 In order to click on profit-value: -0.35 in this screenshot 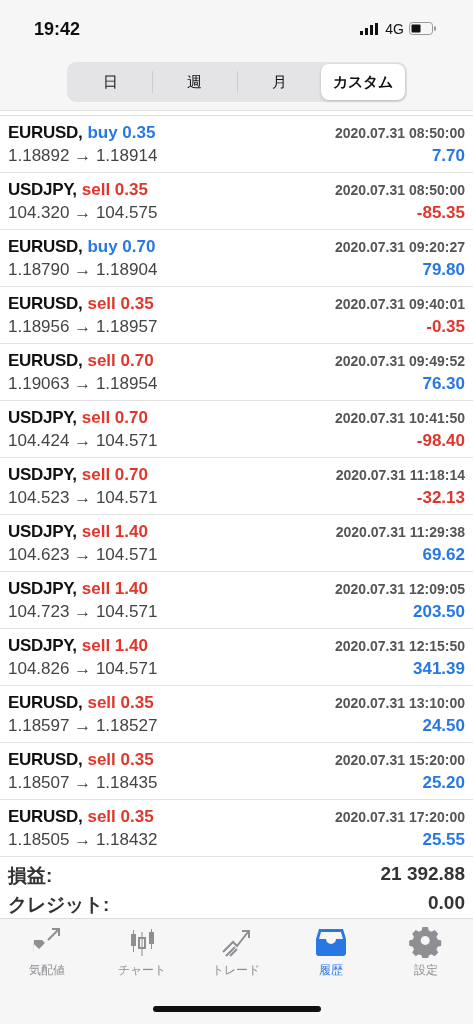, I will do `click(445, 326)`.